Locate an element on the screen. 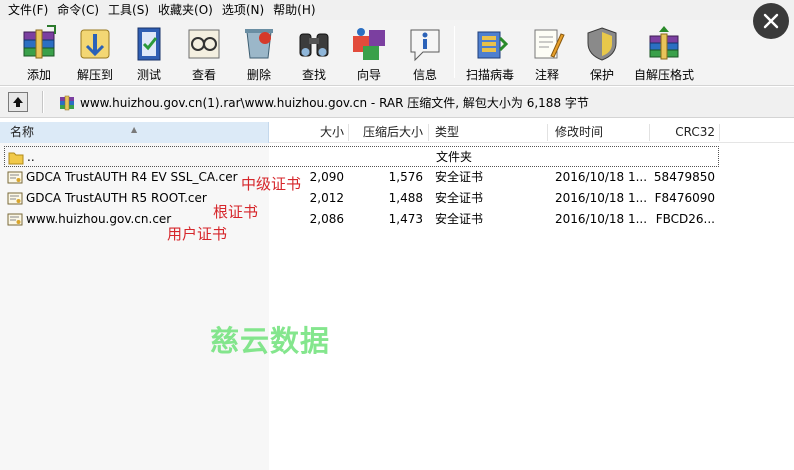  close-icon is located at coordinates (771, 21).